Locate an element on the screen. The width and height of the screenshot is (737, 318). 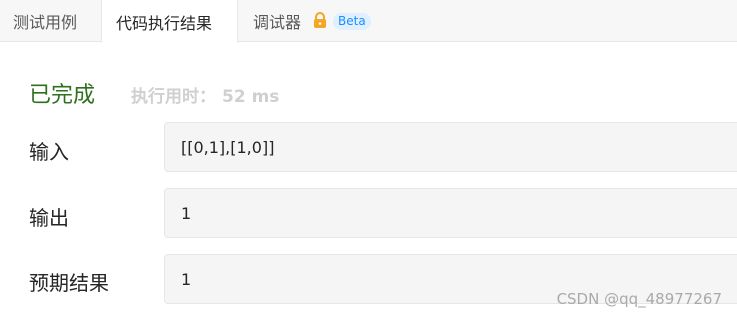
watermark: CSDN @qq_48977267 is located at coordinates (639, 299).